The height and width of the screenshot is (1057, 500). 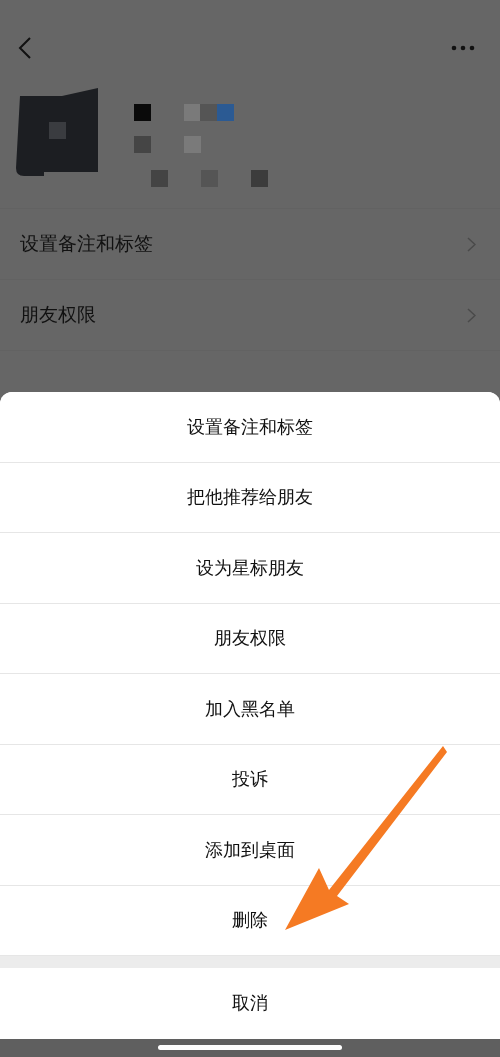 What do you see at coordinates (25, 48) in the screenshot?
I see `back-icon` at bounding box center [25, 48].